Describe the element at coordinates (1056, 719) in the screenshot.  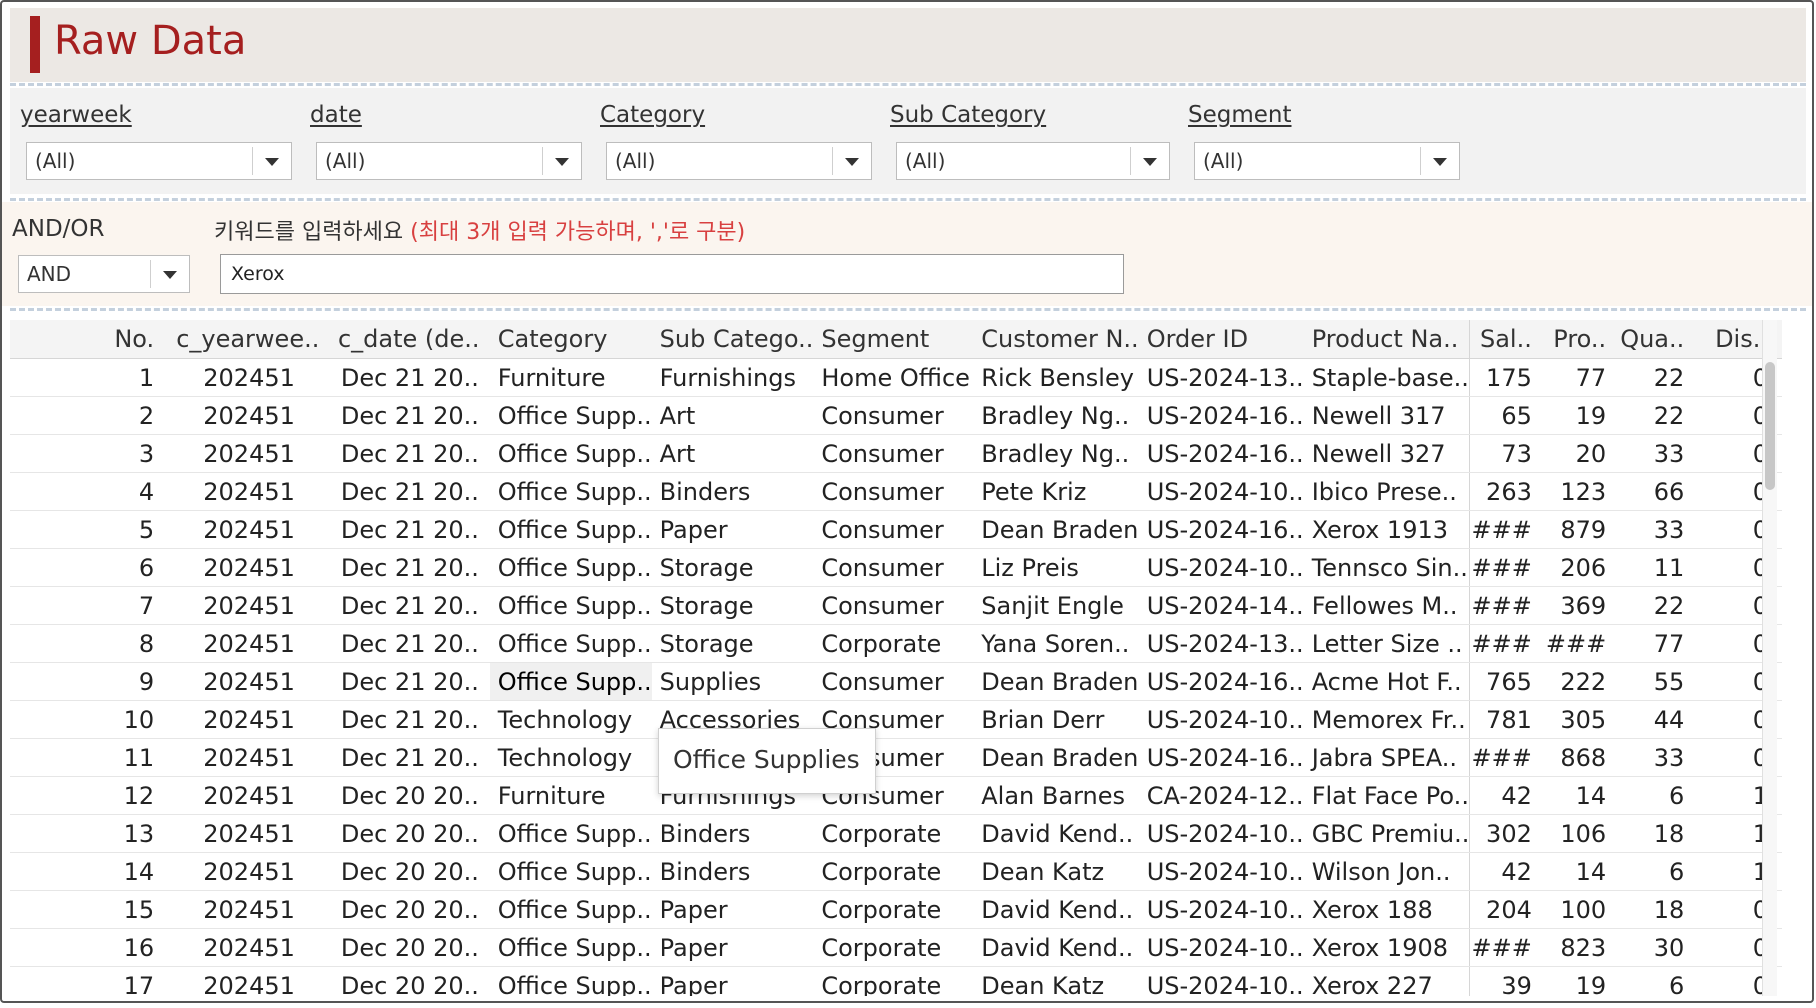
I see `cell-customer-name: Brian Derr` at that location.